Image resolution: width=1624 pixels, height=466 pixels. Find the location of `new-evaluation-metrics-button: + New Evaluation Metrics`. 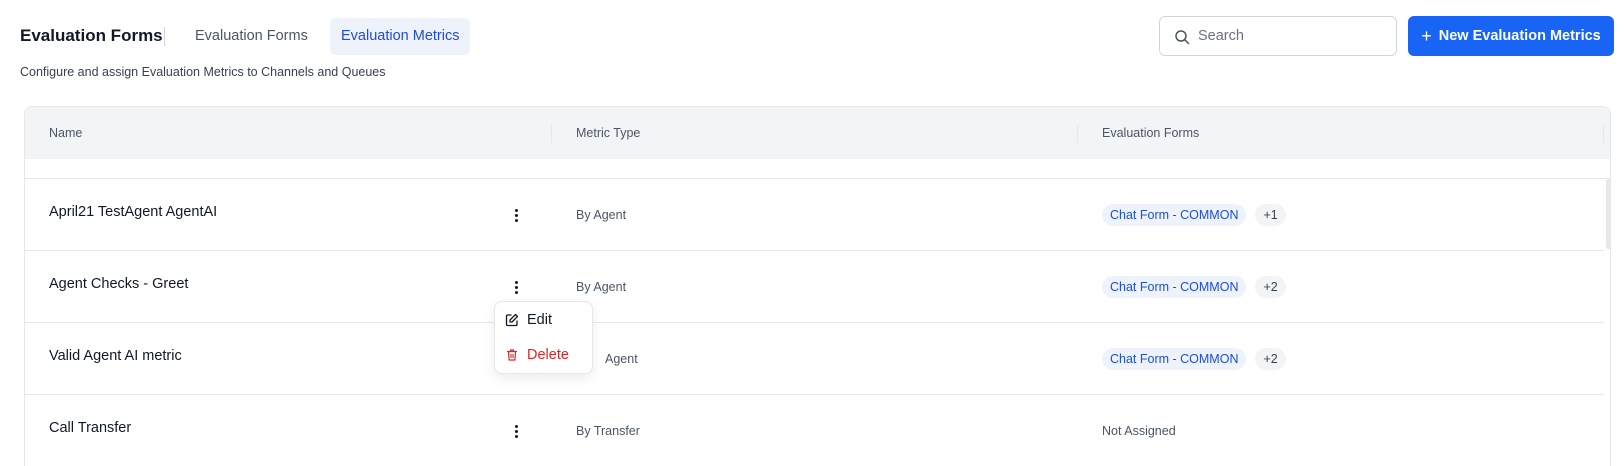

new-evaluation-metrics-button: + New Evaluation Metrics is located at coordinates (1511, 36).